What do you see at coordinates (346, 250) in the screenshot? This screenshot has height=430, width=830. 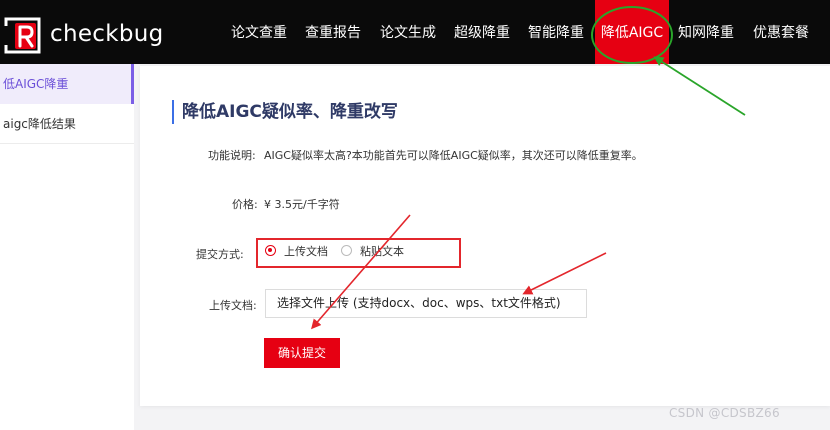 I see `radio-unchecked-icon` at bounding box center [346, 250].